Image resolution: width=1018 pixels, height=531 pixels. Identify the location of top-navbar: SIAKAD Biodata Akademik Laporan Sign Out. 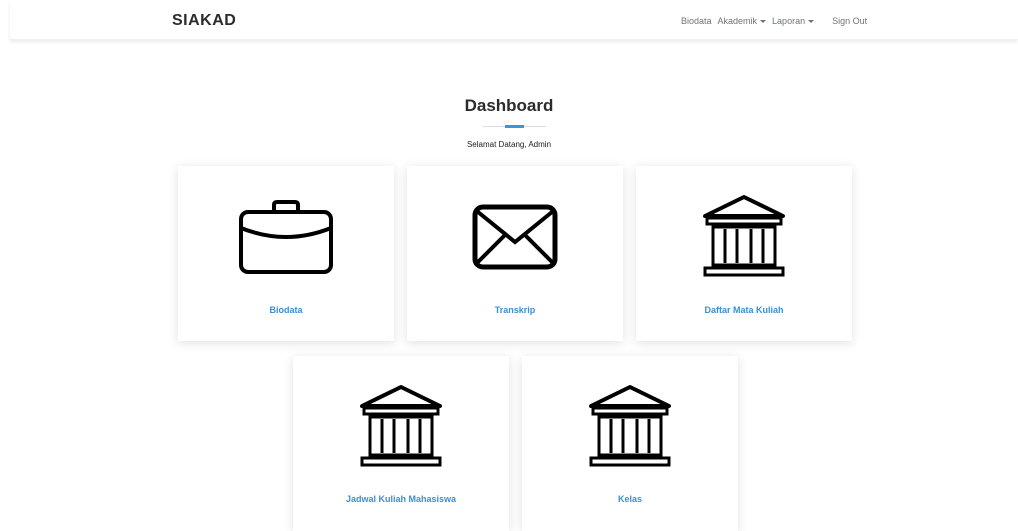
(514, 20).